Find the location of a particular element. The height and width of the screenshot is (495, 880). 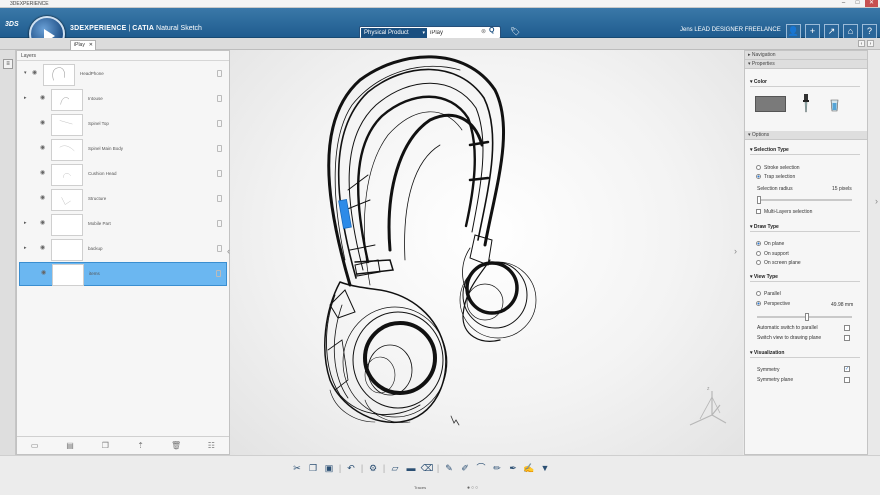

user-icon: 👤 is located at coordinates (793, 31).